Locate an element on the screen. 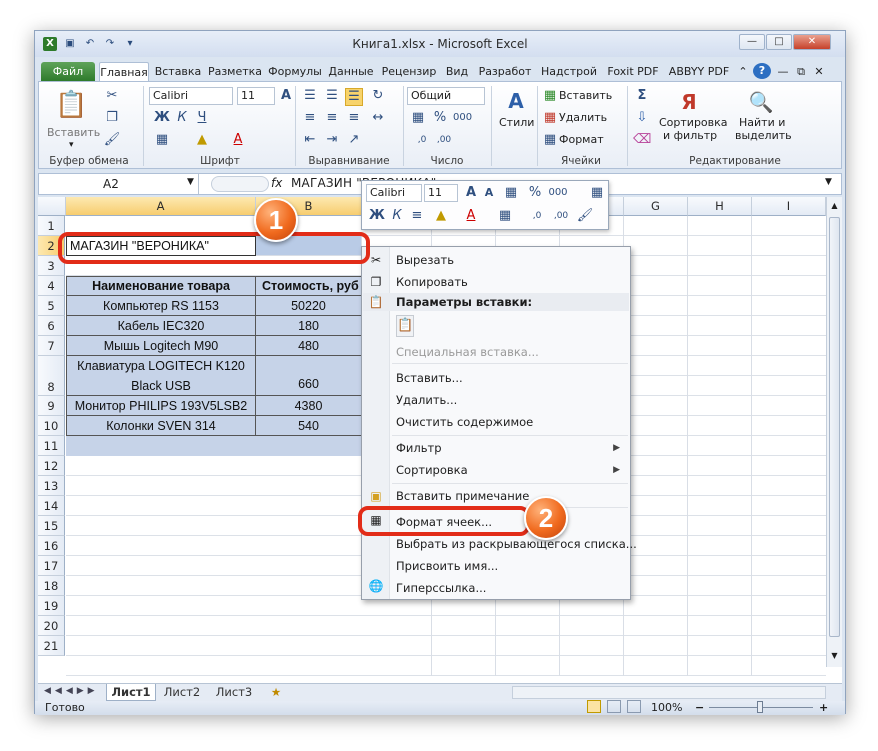  table-cell-price: 180 is located at coordinates (309, 326).